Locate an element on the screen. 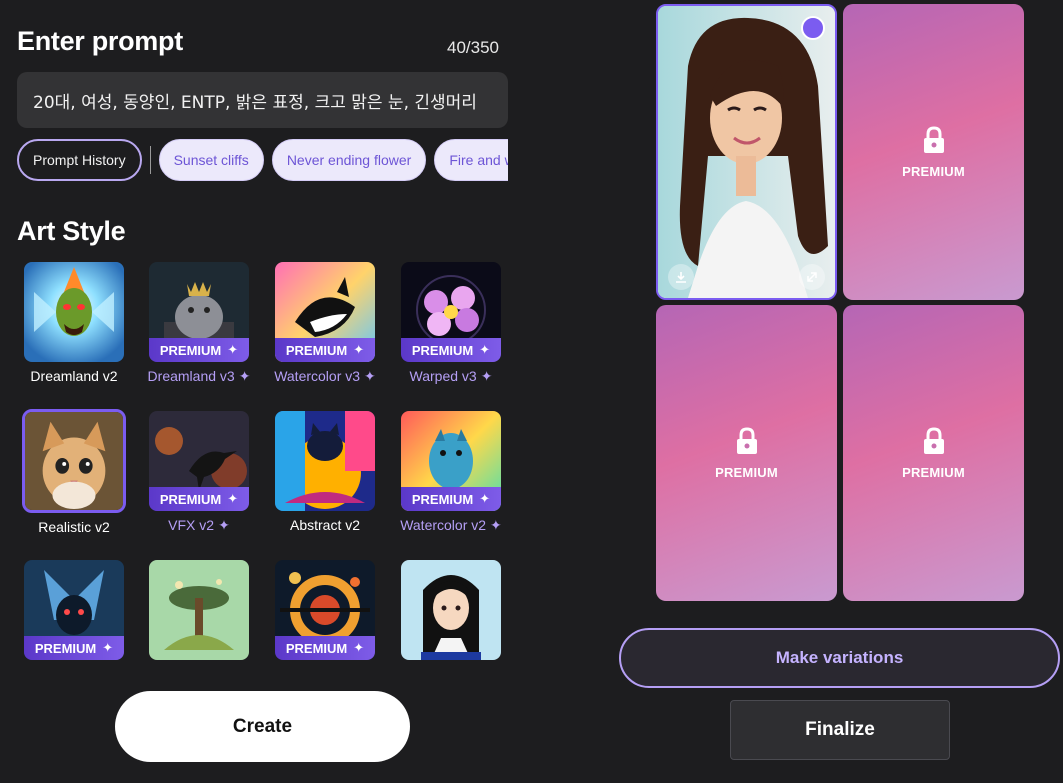 The width and height of the screenshot is (1063, 783). result-image-3-locked: PREMIUM is located at coordinates (746, 453).